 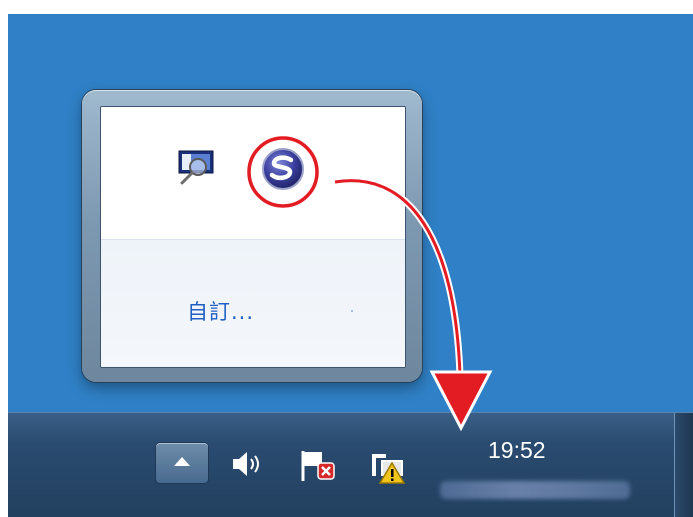 What do you see at coordinates (196, 167) in the screenshot?
I see `magnifier-screen-icon` at bounding box center [196, 167].